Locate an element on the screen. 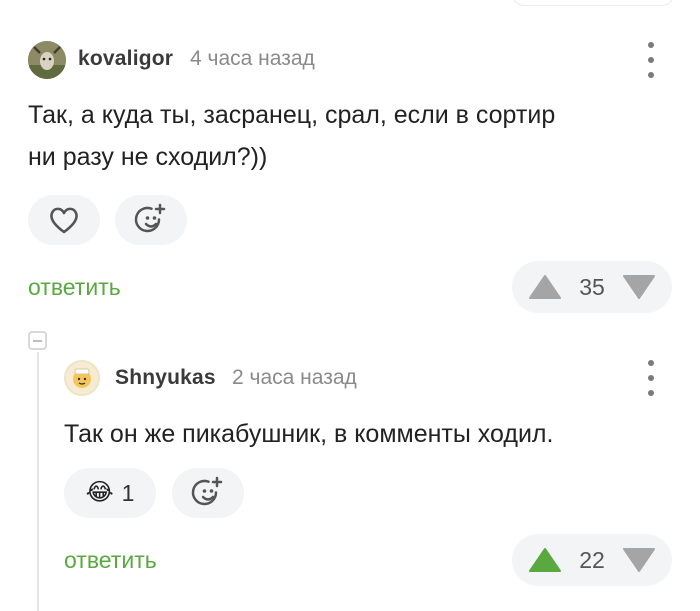 The height and width of the screenshot is (611, 700). comment-author: kovaligor is located at coordinates (125, 59).